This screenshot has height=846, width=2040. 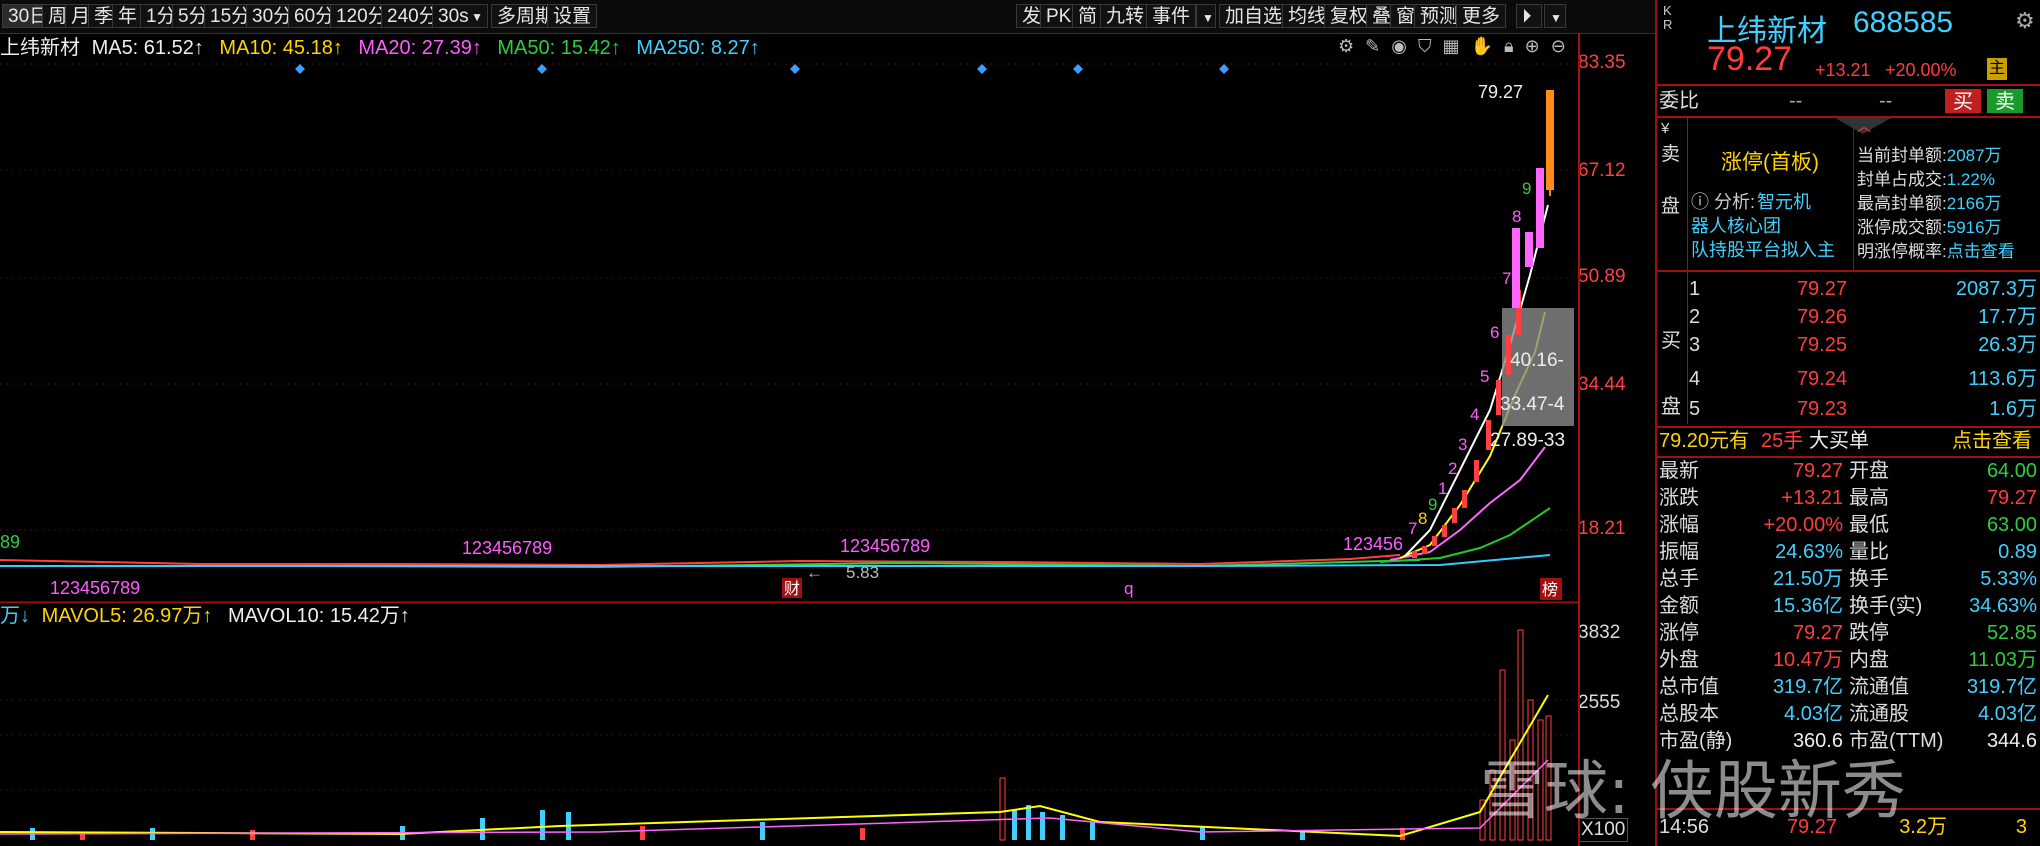 I want to click on seal-key: 当前封单额:, so click(x=1902, y=155).